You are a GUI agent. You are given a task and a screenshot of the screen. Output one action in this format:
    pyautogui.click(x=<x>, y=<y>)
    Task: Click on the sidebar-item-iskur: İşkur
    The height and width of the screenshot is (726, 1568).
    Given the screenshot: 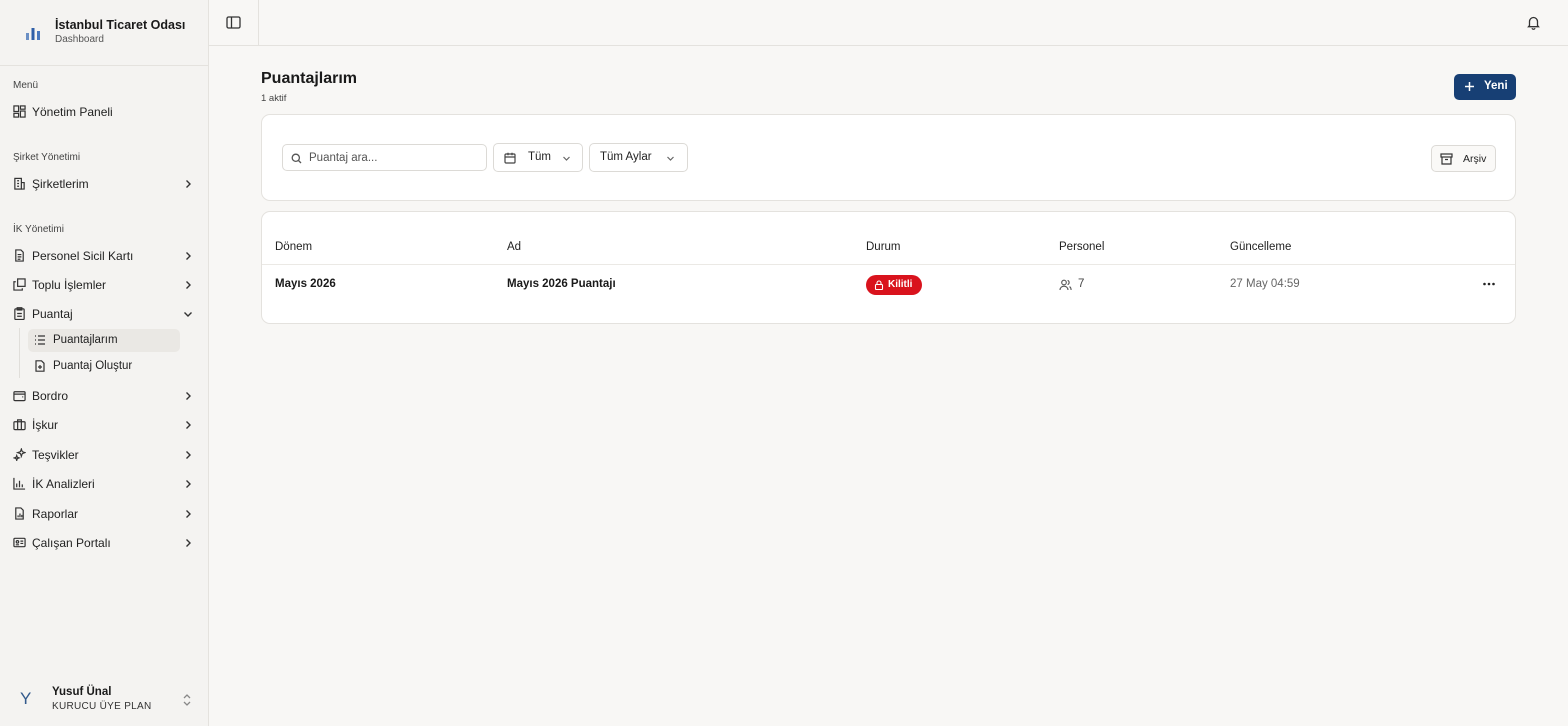 What is the action you would take?
    pyautogui.click(x=103, y=425)
    